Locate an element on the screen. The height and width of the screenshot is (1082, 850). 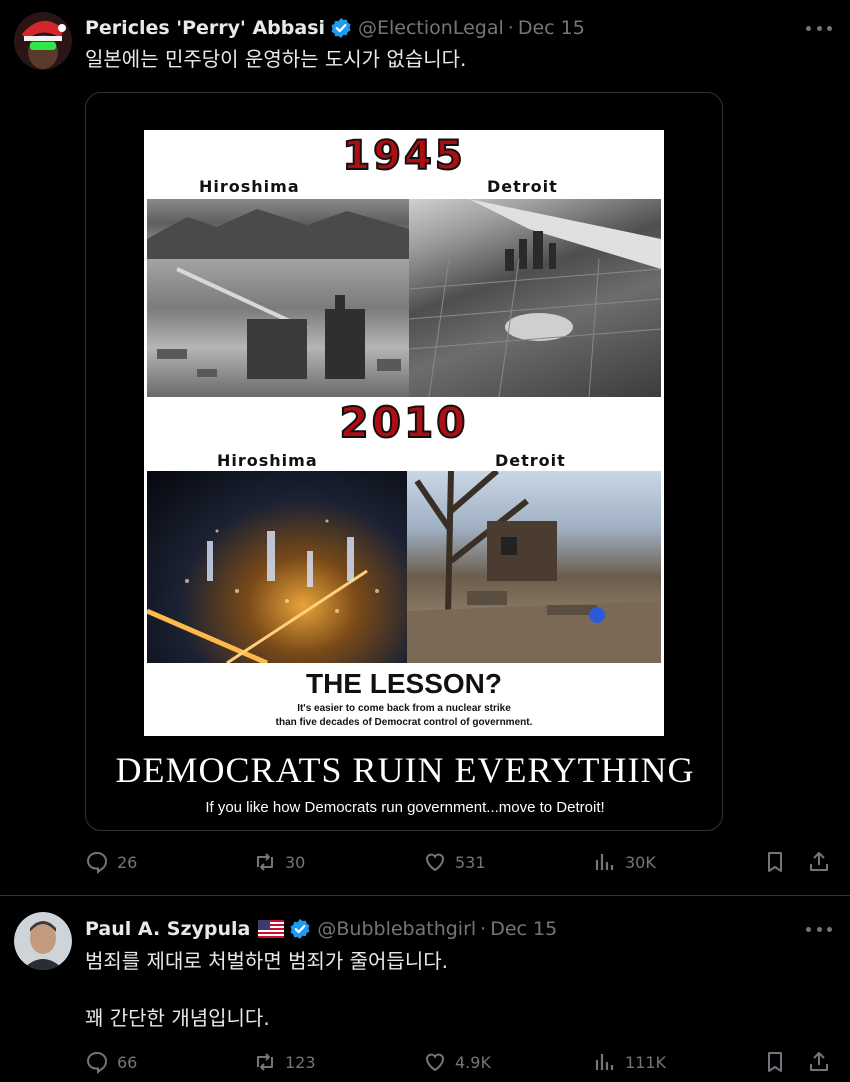
tweet-header: Paul A. Szypula @Bubblebathgirl · Dec 15 is located at coordinates (321, 929).